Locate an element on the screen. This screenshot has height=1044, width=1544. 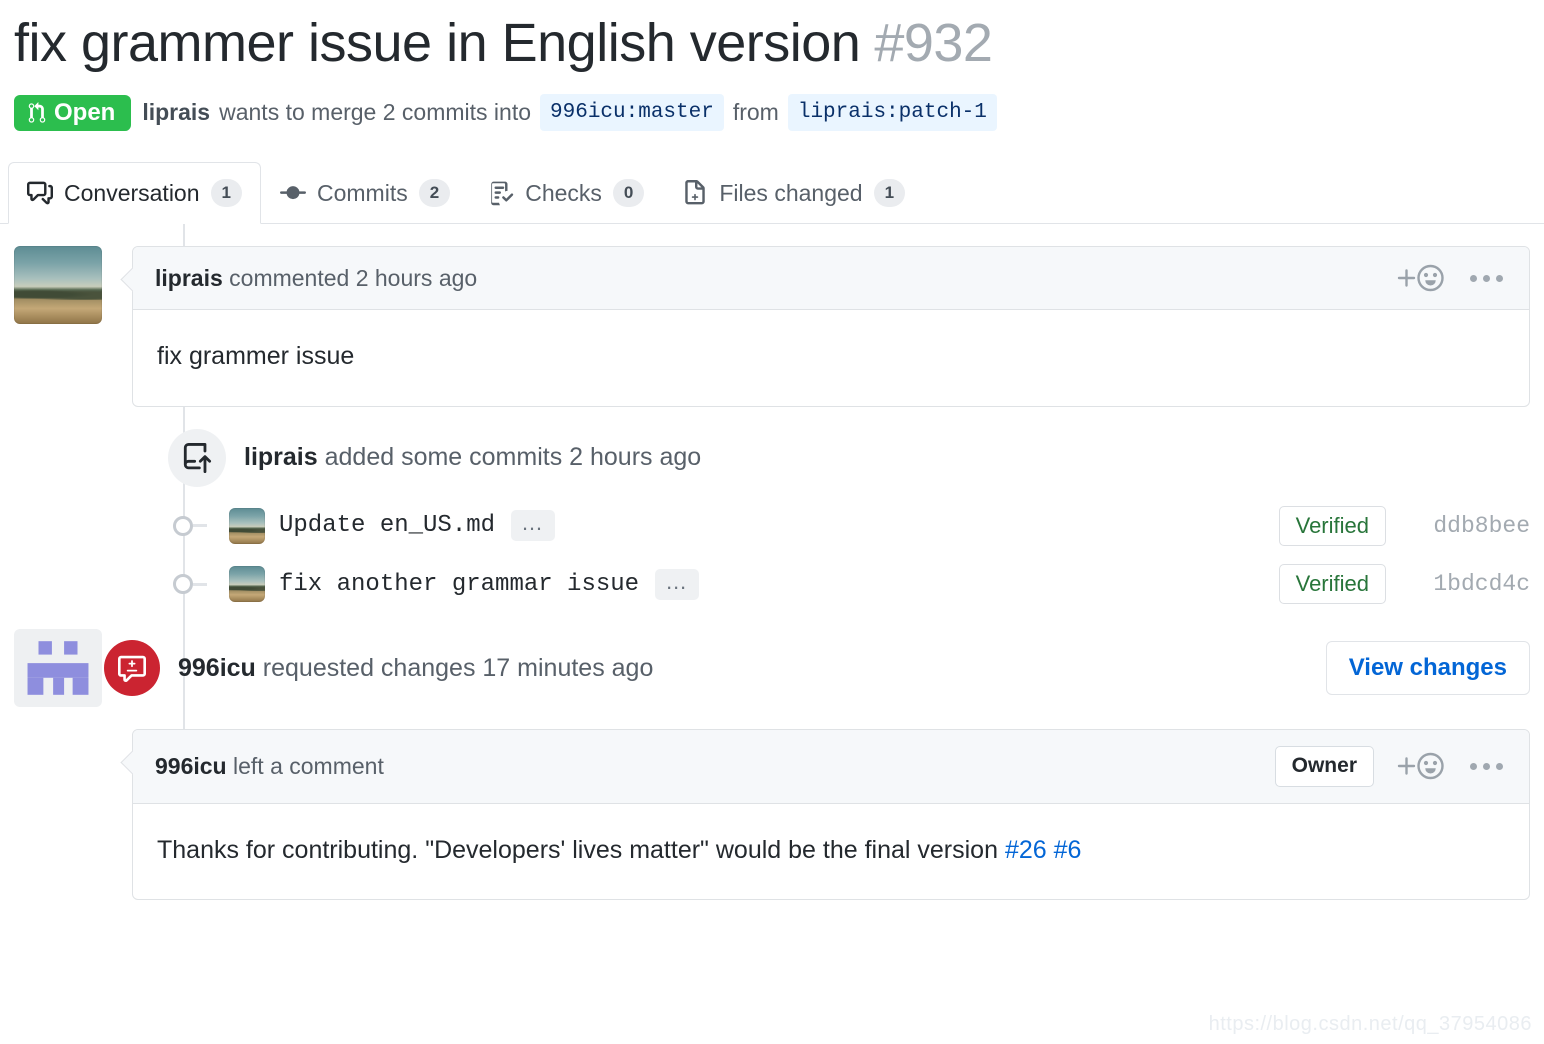
avatar-996icu is located at coordinates (58, 668).